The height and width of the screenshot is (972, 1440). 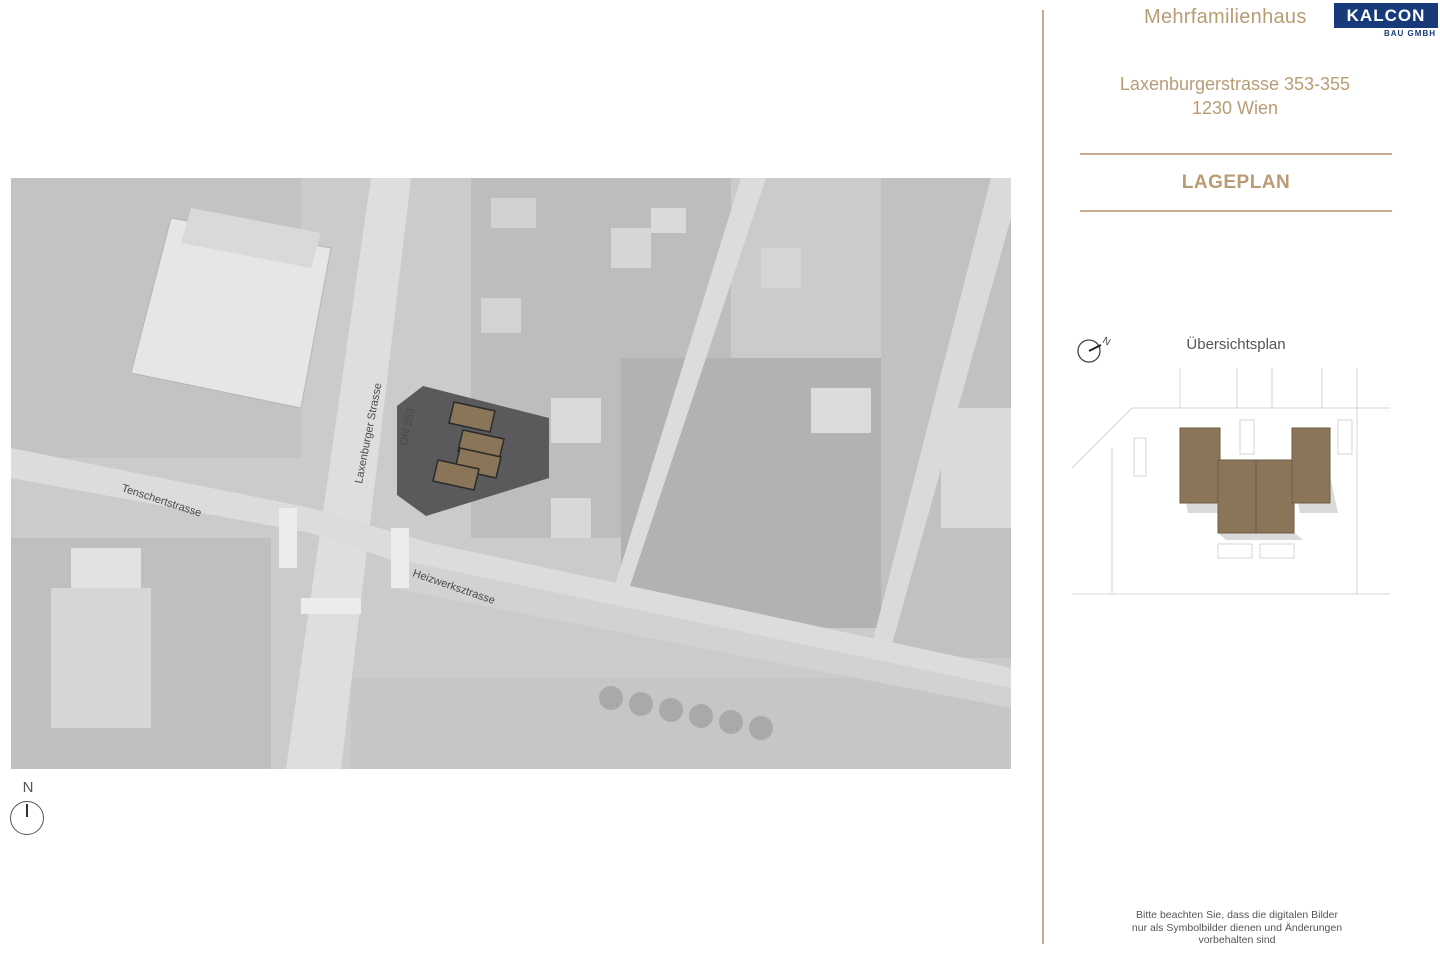 I want to click on vertical-divider, so click(x=1043, y=477).